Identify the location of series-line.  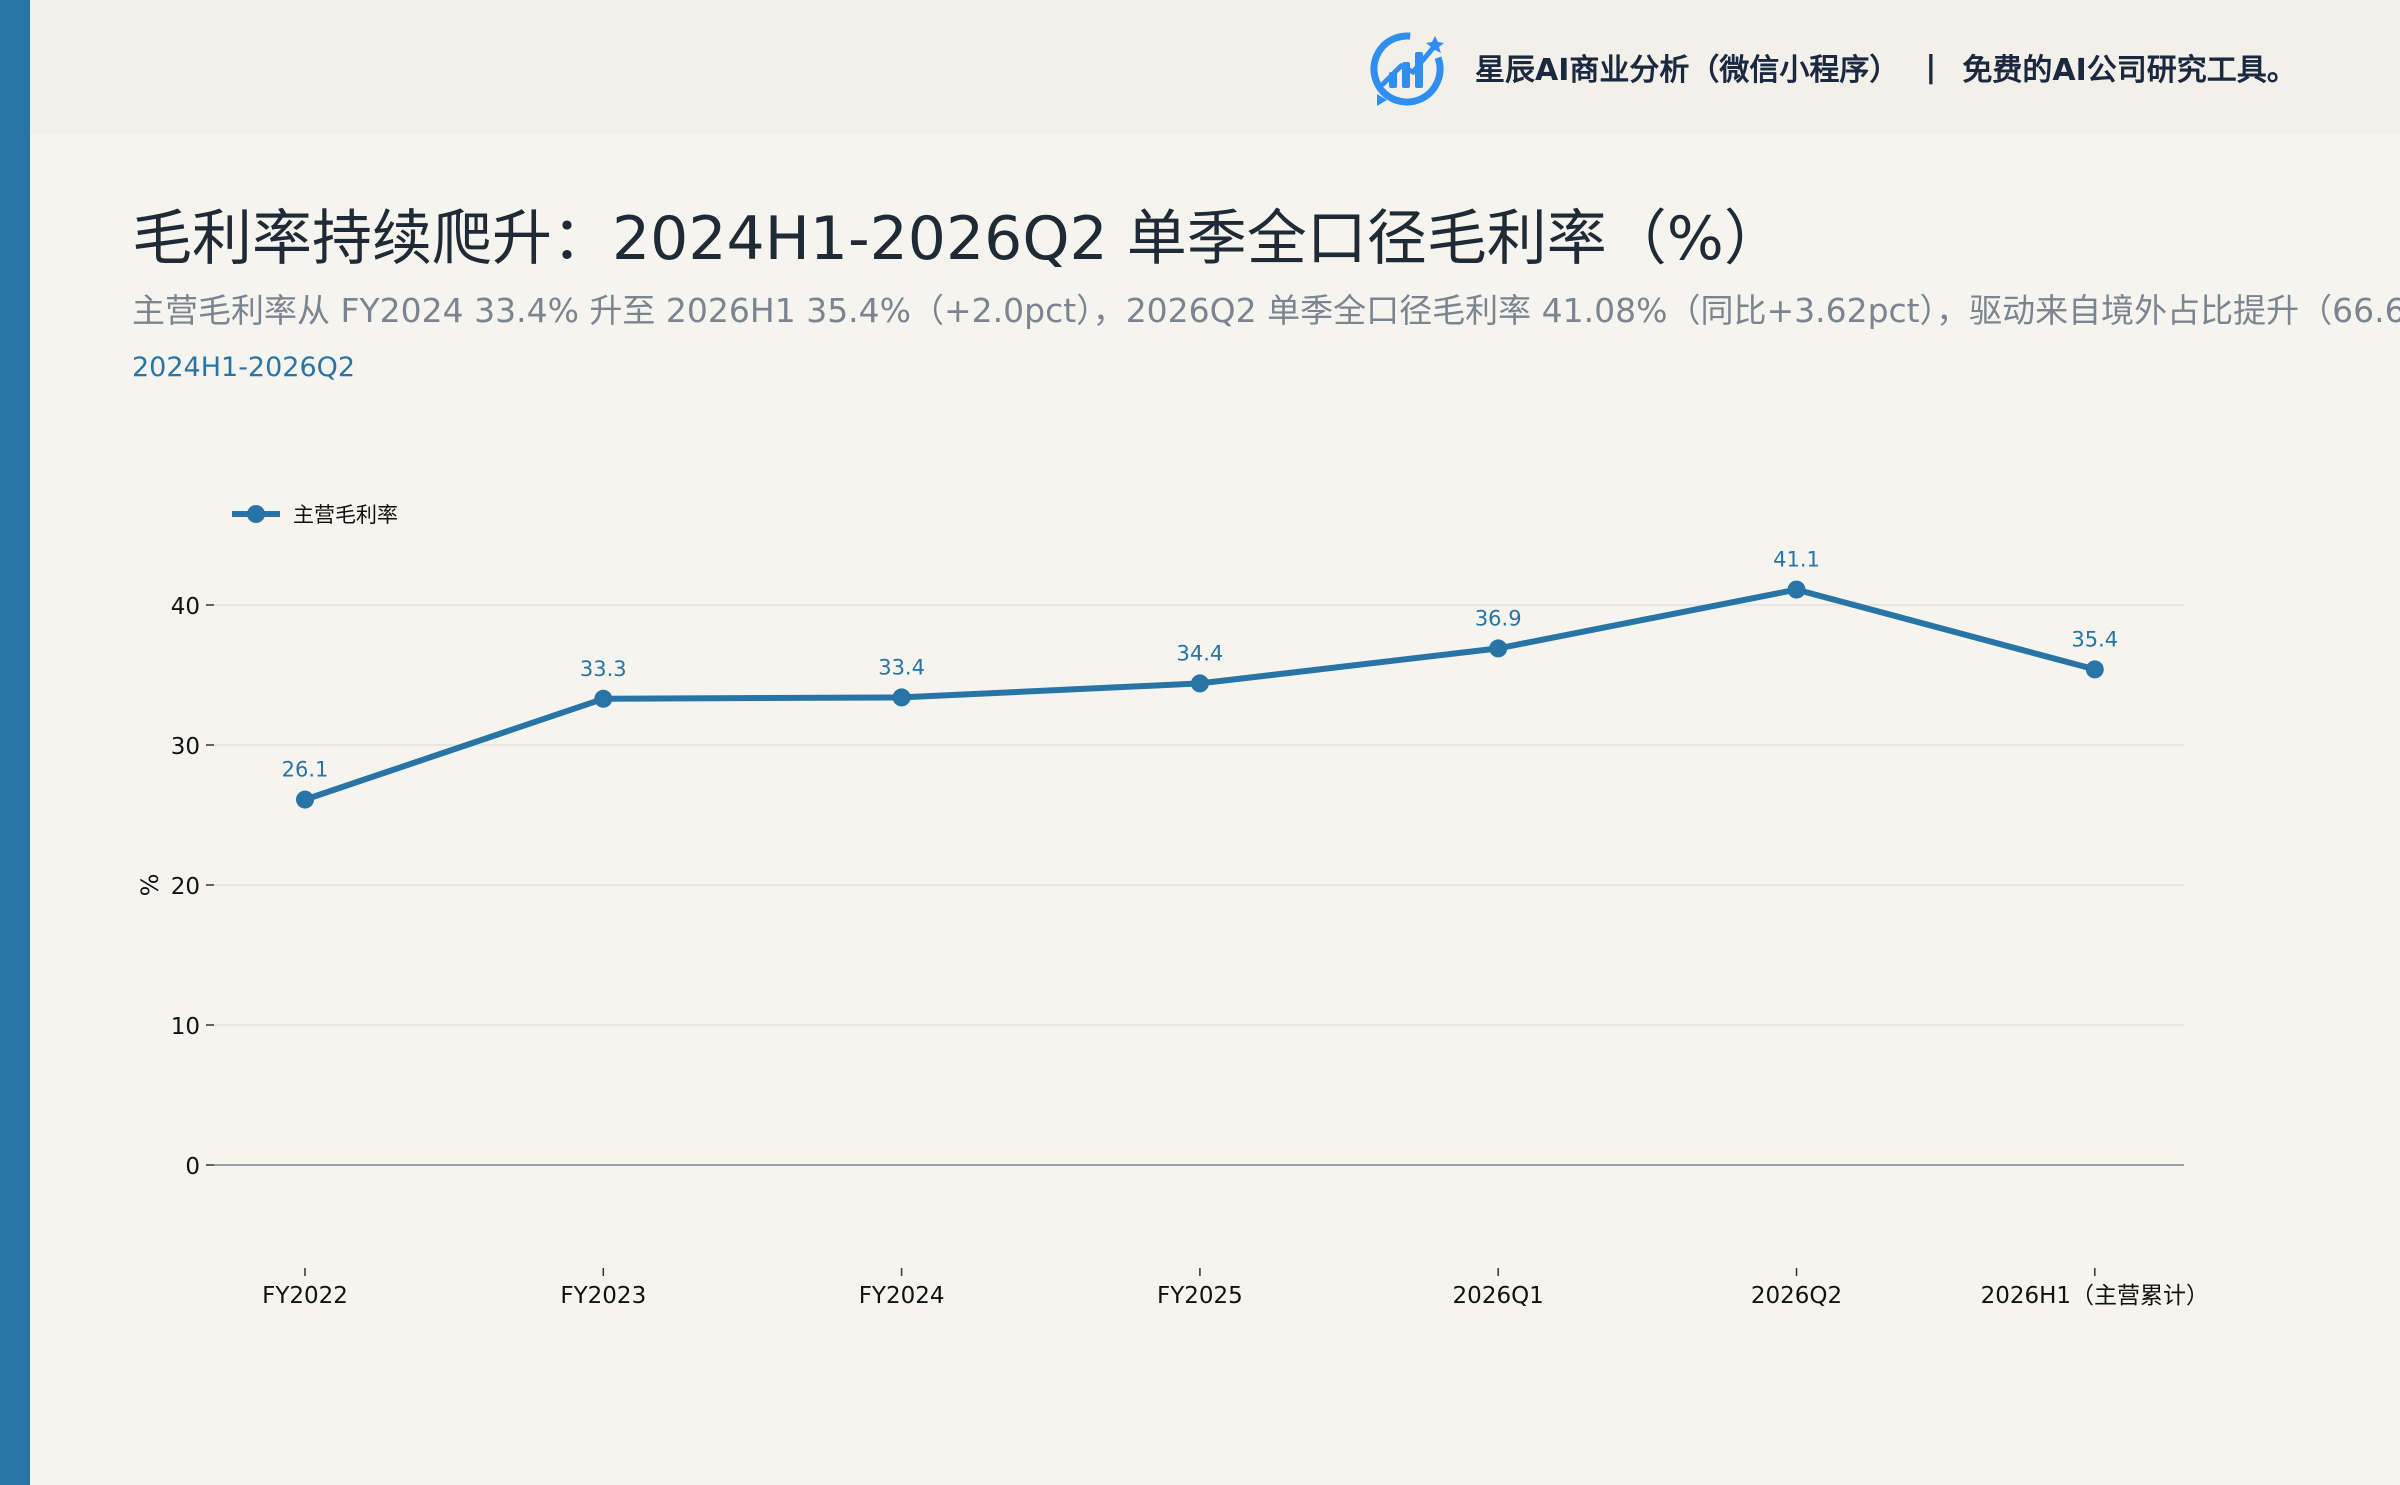
(1200, 694).